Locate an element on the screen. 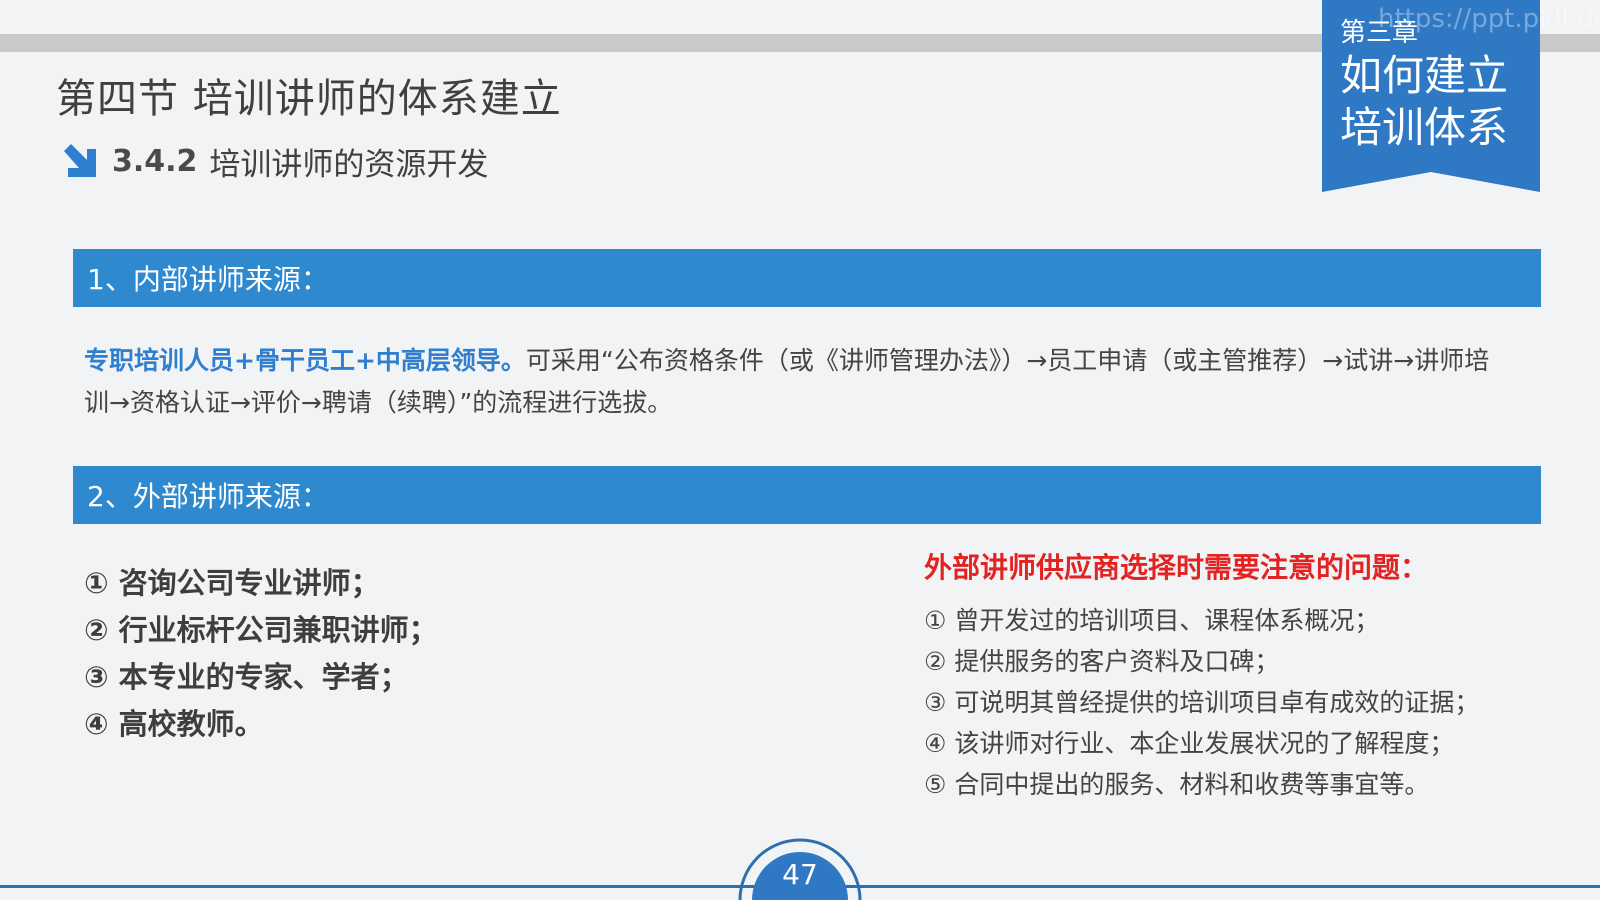  list-item: ④ 该讲师对行业、本企业发展状况的了解程度； is located at coordinates (1189, 743).